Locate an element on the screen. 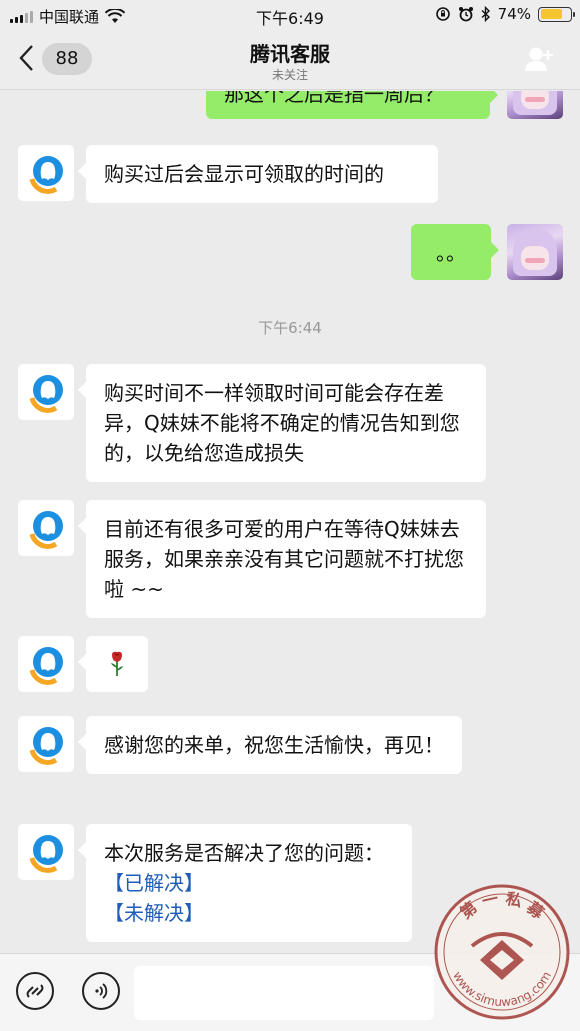  voice-icon is located at coordinates (101, 991).